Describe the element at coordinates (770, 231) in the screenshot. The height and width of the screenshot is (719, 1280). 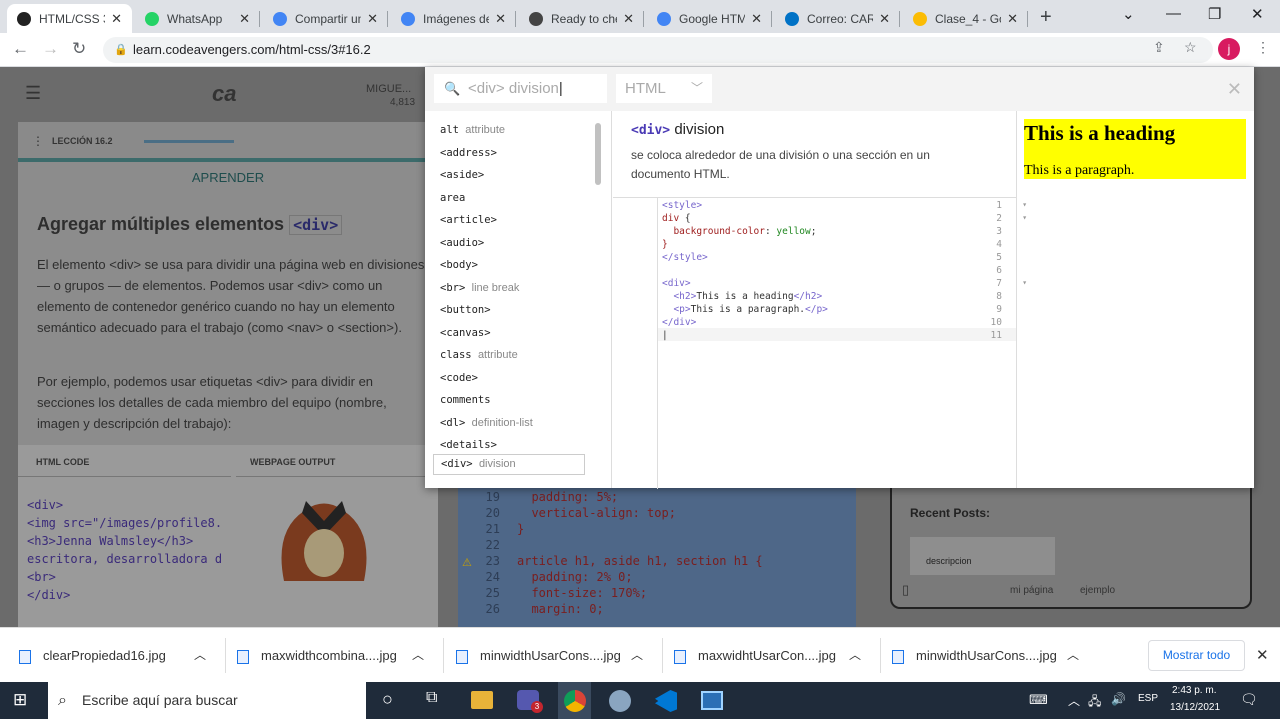
I see `code-token: :` at that location.